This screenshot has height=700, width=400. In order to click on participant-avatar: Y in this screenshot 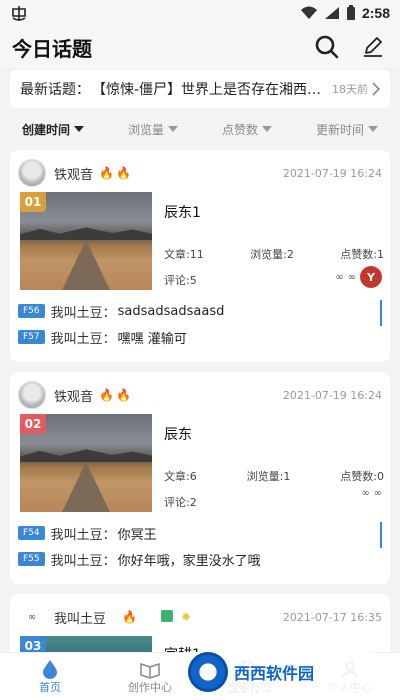, I will do `click(371, 277)`.